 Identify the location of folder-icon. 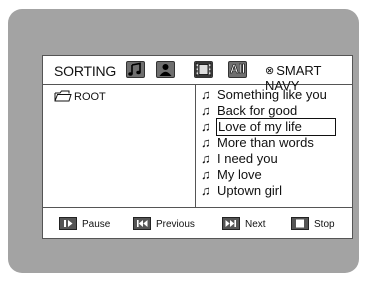
(63, 96).